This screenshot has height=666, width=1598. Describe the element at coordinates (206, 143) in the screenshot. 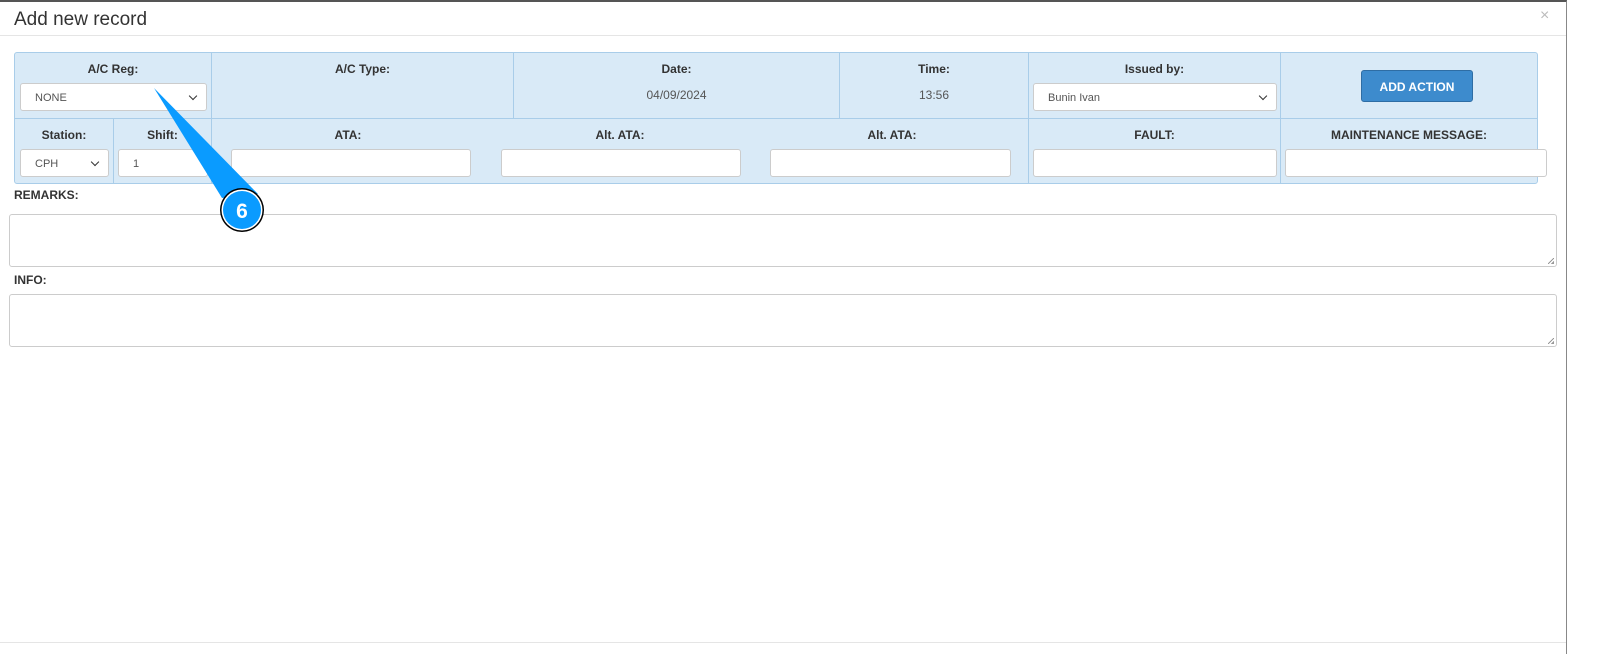

I see `callout-pointer` at that location.